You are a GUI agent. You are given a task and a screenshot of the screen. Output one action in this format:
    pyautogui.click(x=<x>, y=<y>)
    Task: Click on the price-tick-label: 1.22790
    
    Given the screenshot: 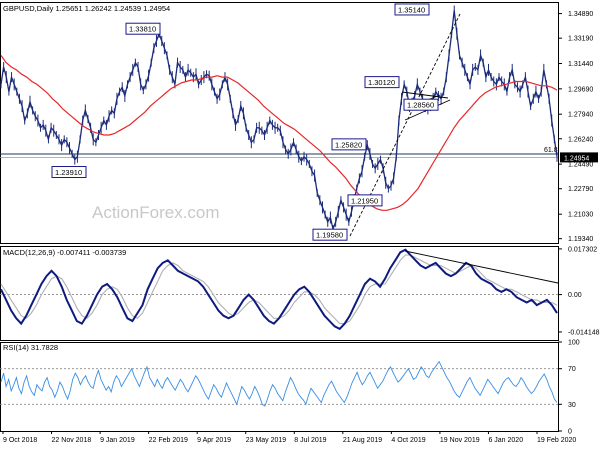 What is the action you would take?
    pyautogui.click(x=580, y=189)
    